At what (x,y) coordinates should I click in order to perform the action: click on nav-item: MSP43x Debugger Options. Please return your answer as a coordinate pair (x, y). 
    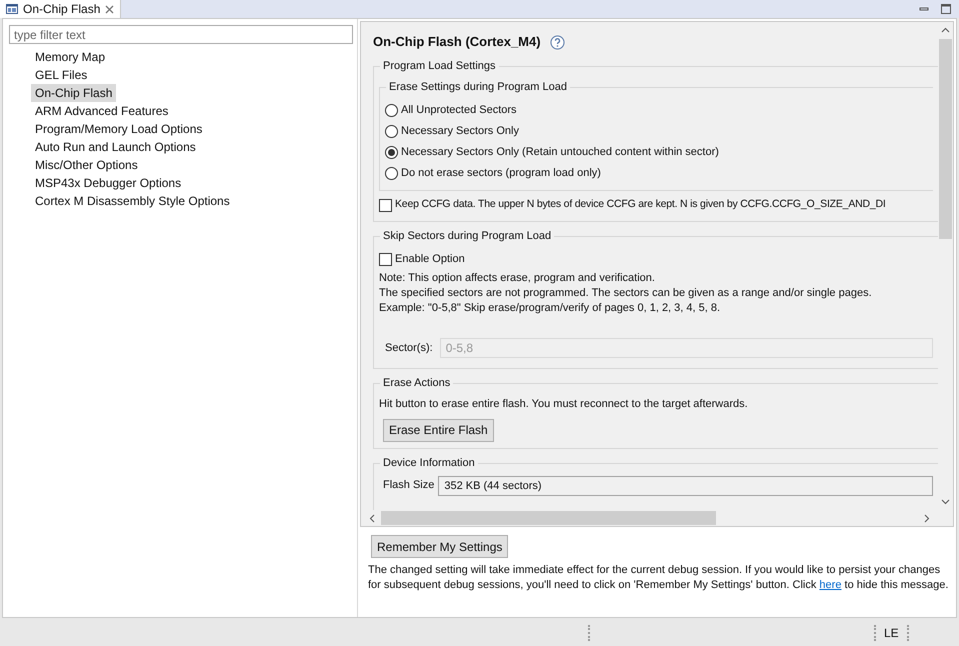
    Looking at the image, I should click on (108, 183).